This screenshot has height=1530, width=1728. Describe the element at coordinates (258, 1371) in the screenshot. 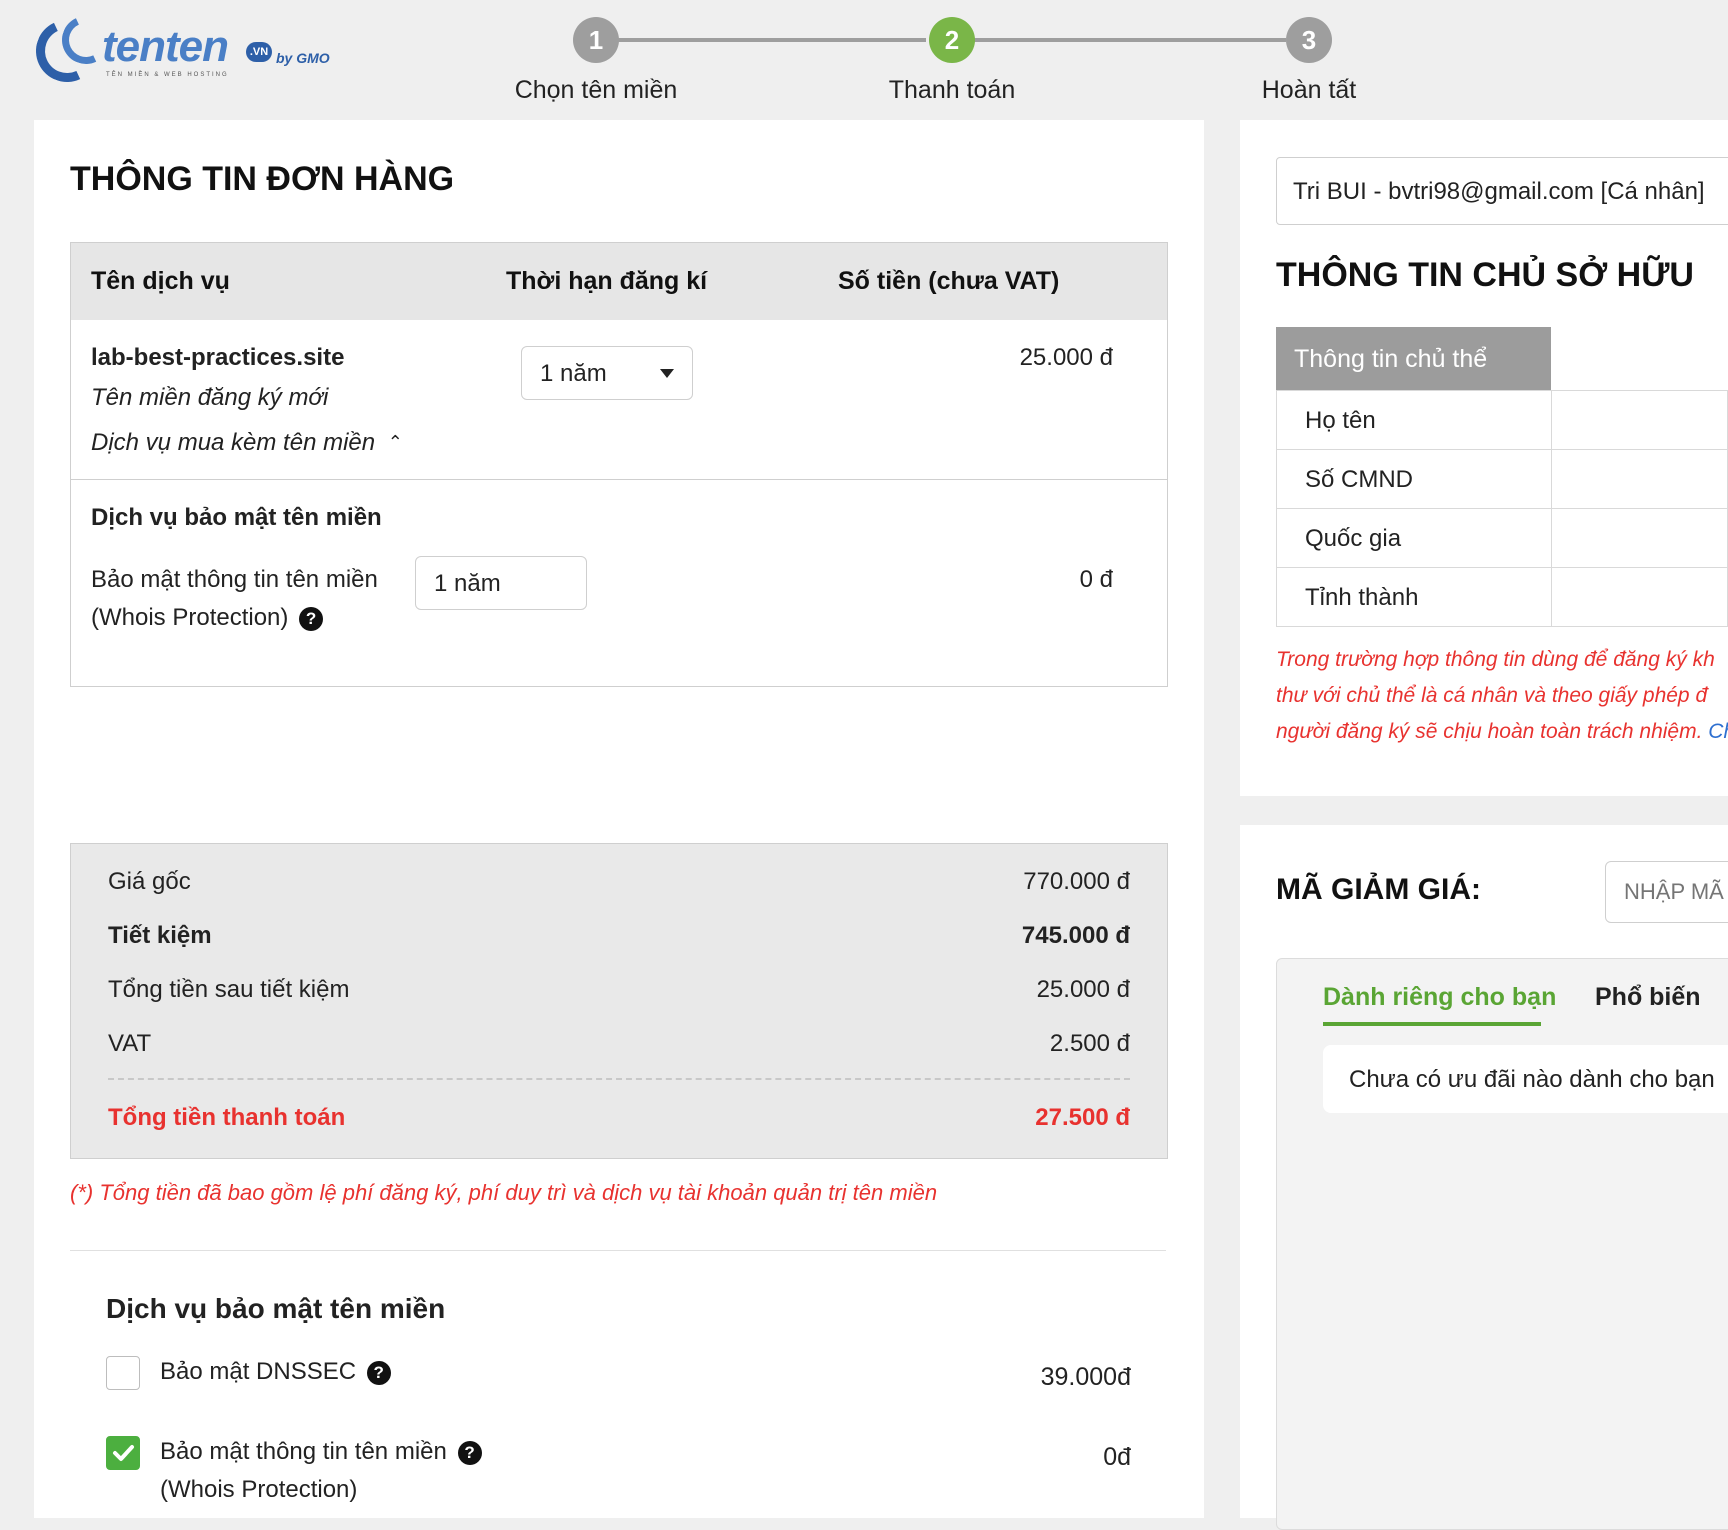

I see `dnssec-label: Bảo mật DNSSEC` at that location.